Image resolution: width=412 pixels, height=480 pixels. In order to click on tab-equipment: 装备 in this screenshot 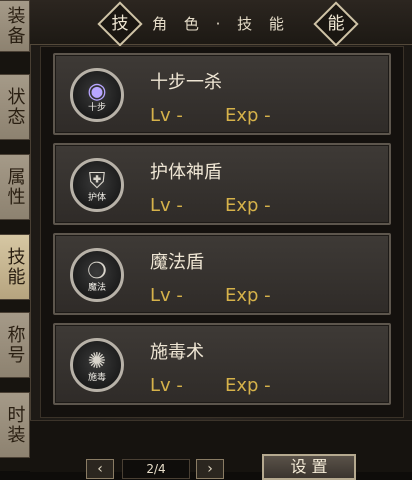, I will do `click(15, 26)`.